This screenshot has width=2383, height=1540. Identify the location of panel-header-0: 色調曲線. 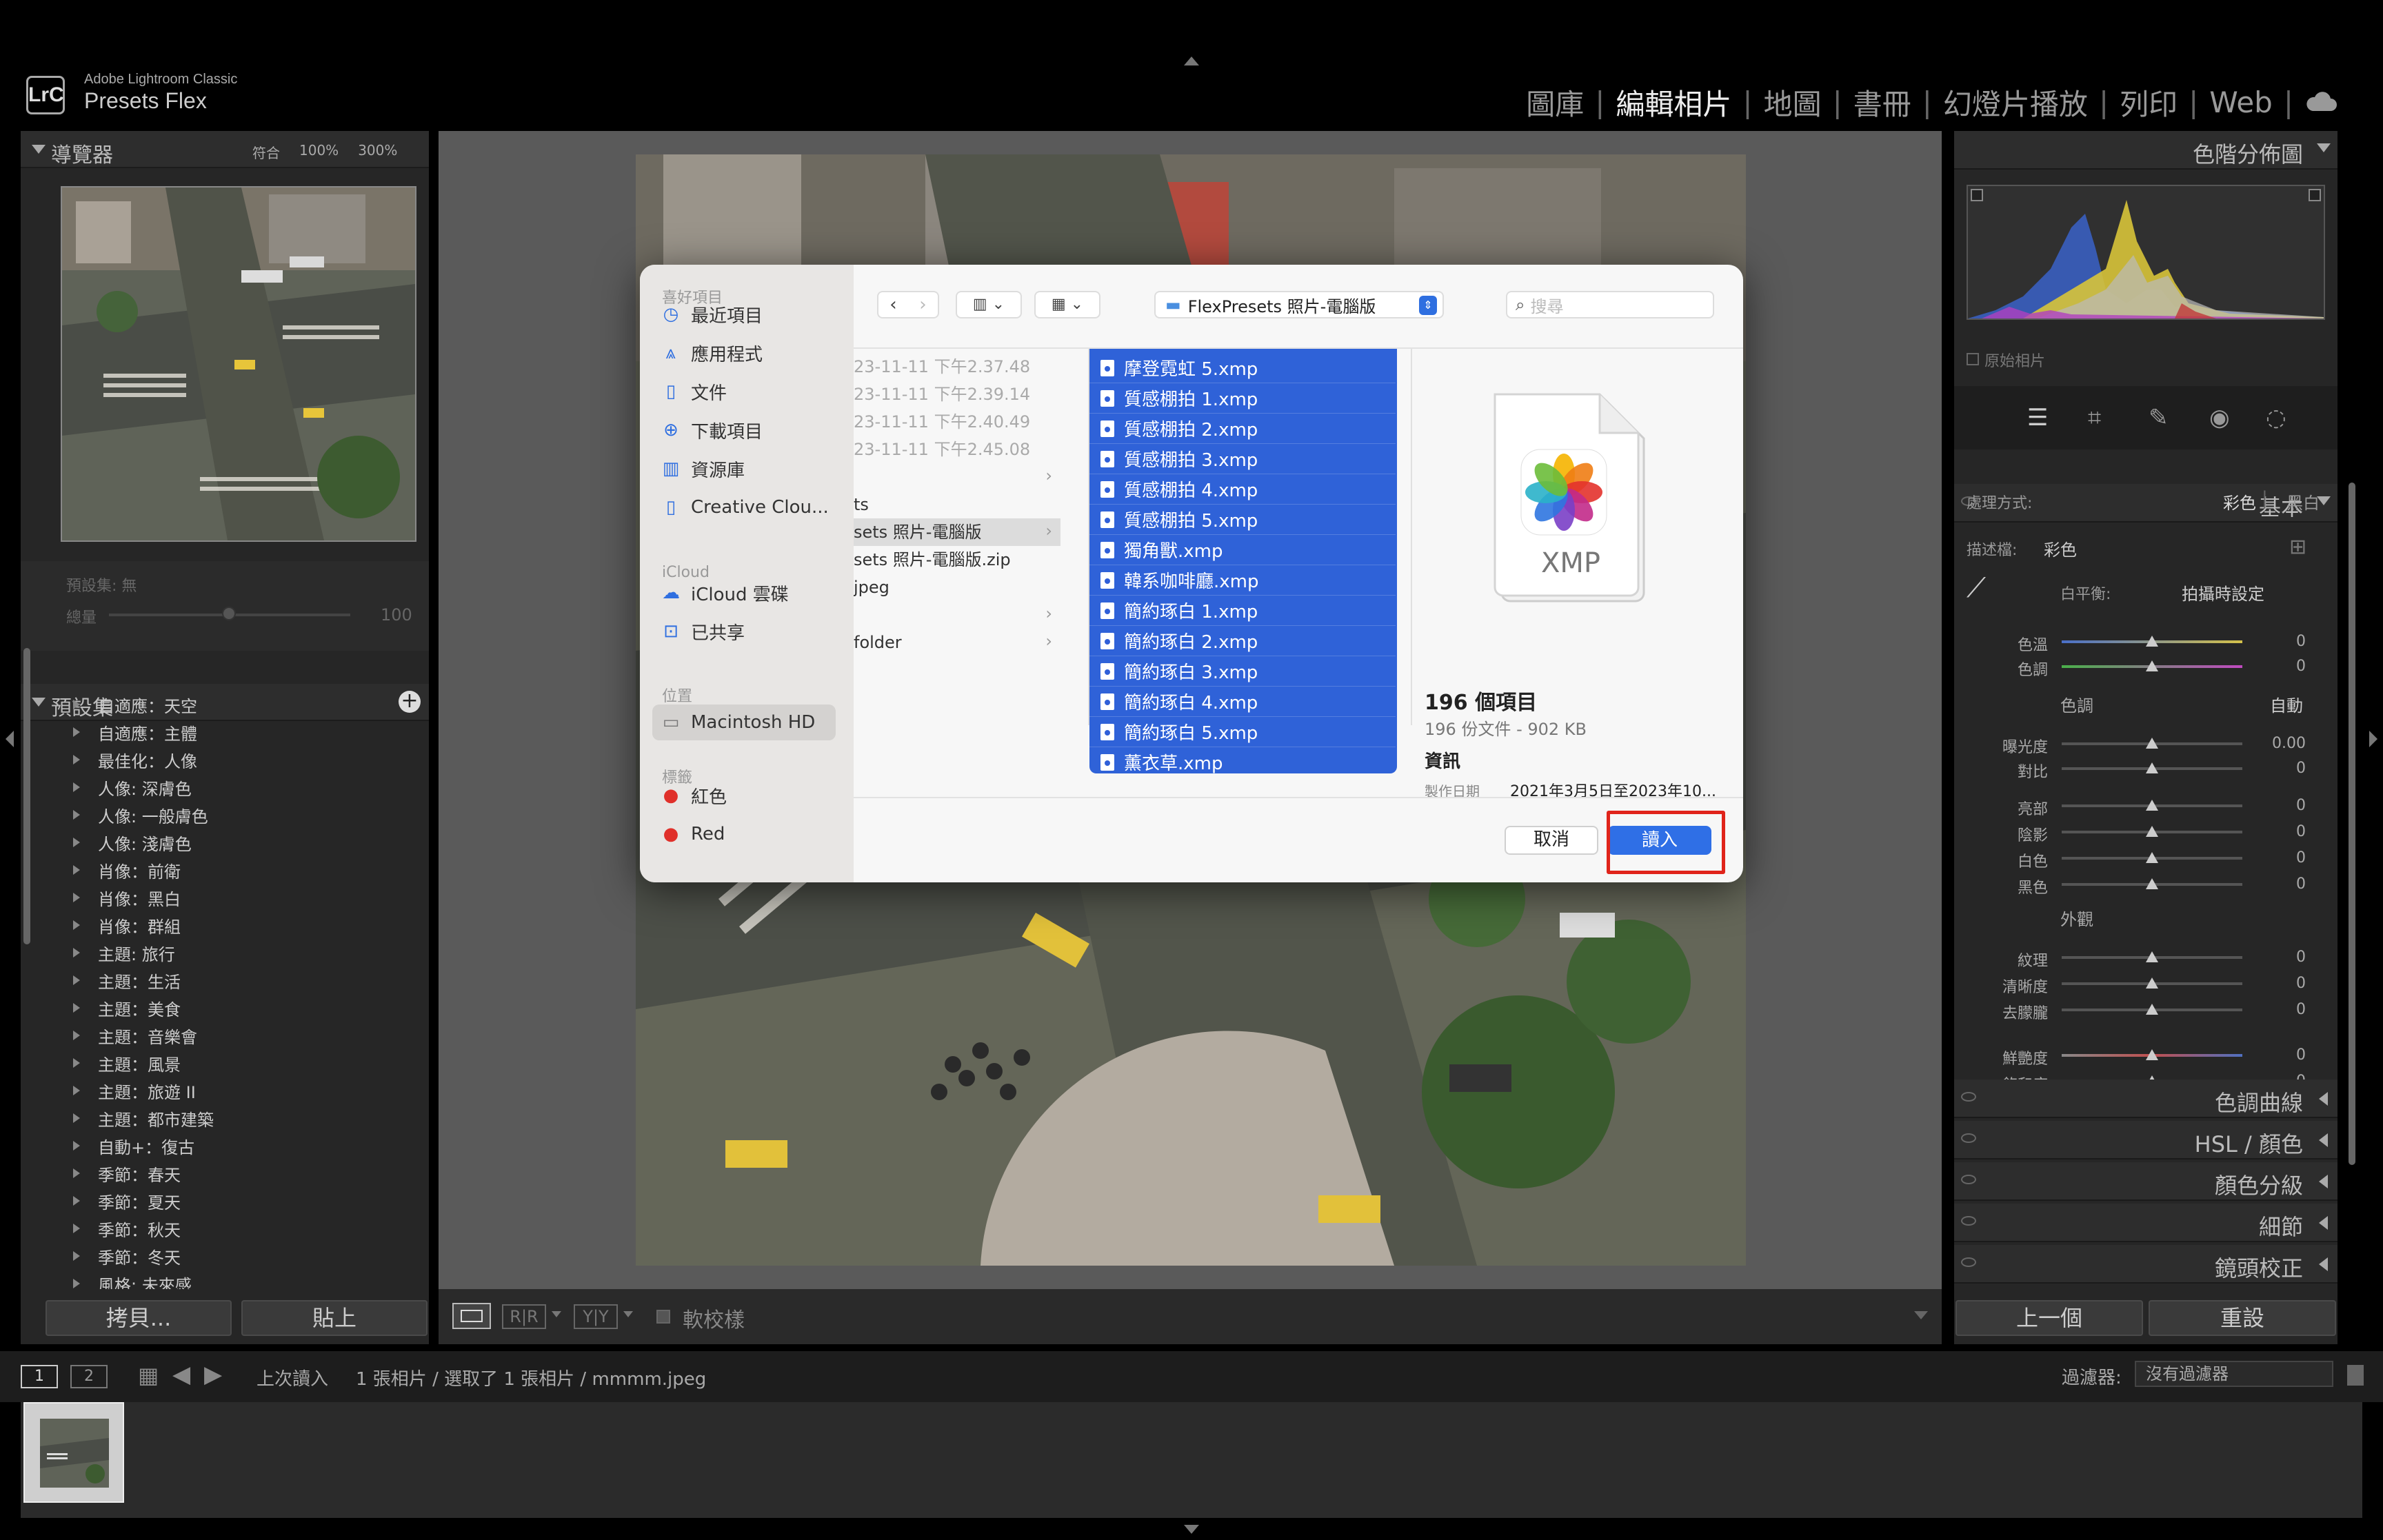
(2145, 1099).